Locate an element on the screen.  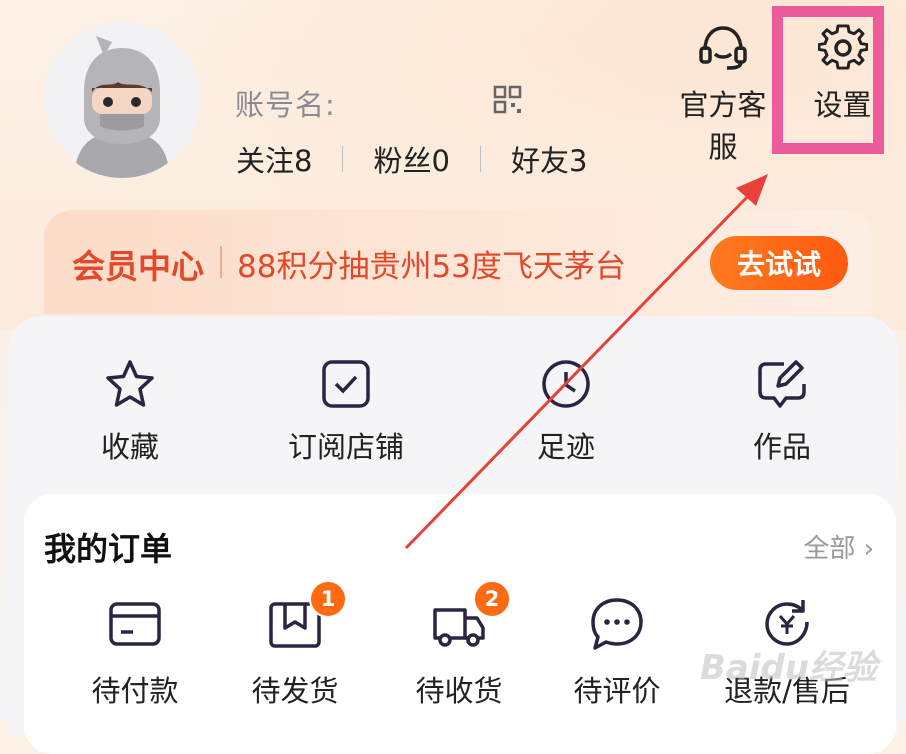
profile-stats: 关注8 粉丝0 好友3 is located at coordinates (411, 159).